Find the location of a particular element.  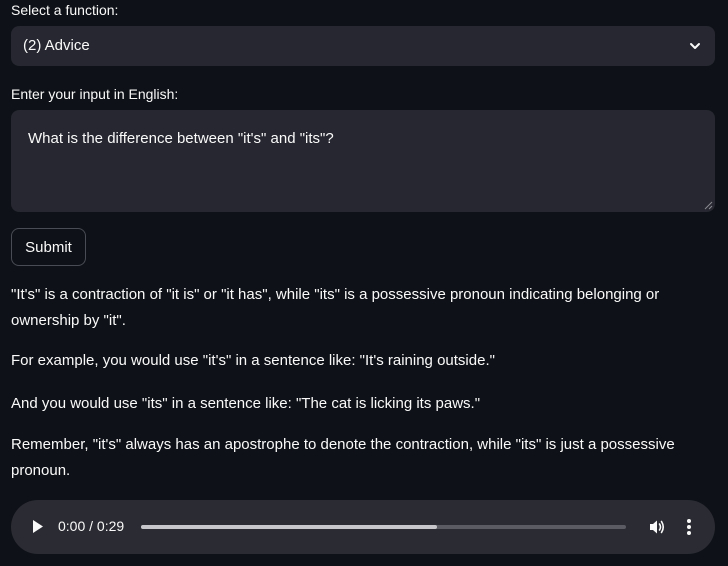

audio-progress-bar is located at coordinates (383, 527).